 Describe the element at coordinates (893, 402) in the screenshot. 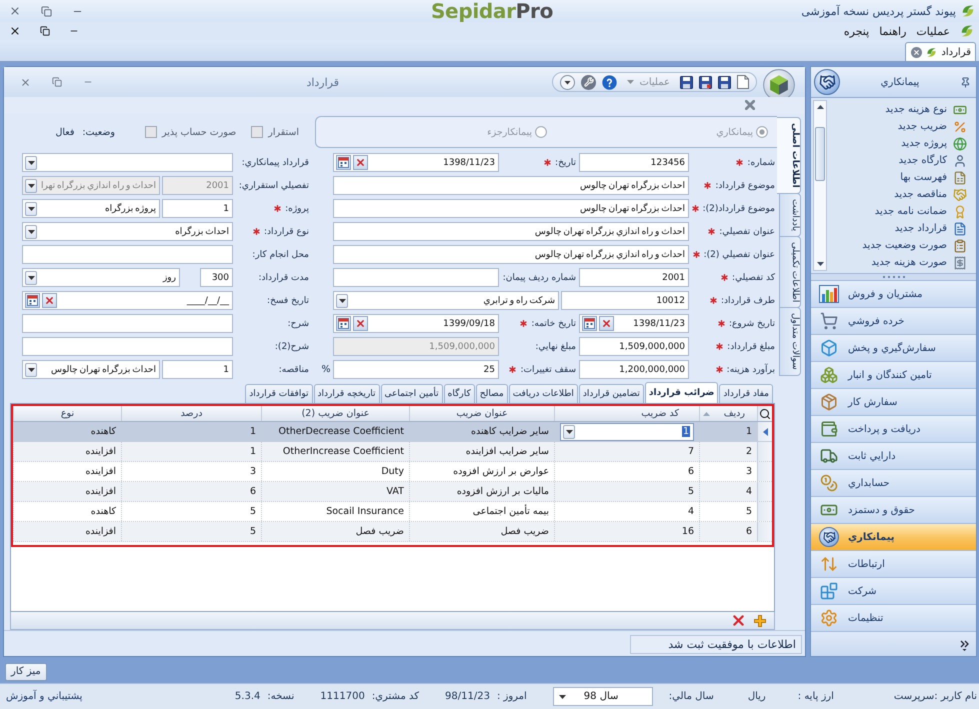

I see `module-button: سفارش کار` at that location.